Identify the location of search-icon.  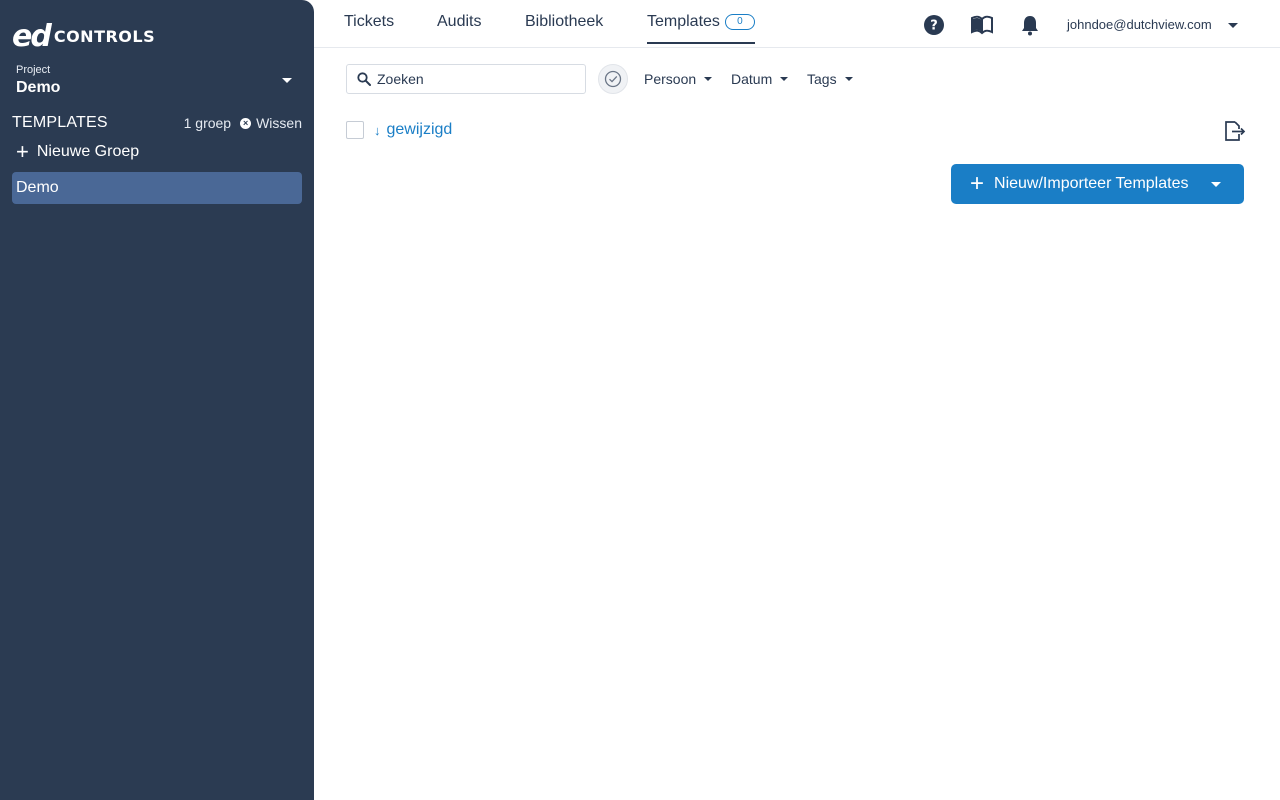
(364, 79).